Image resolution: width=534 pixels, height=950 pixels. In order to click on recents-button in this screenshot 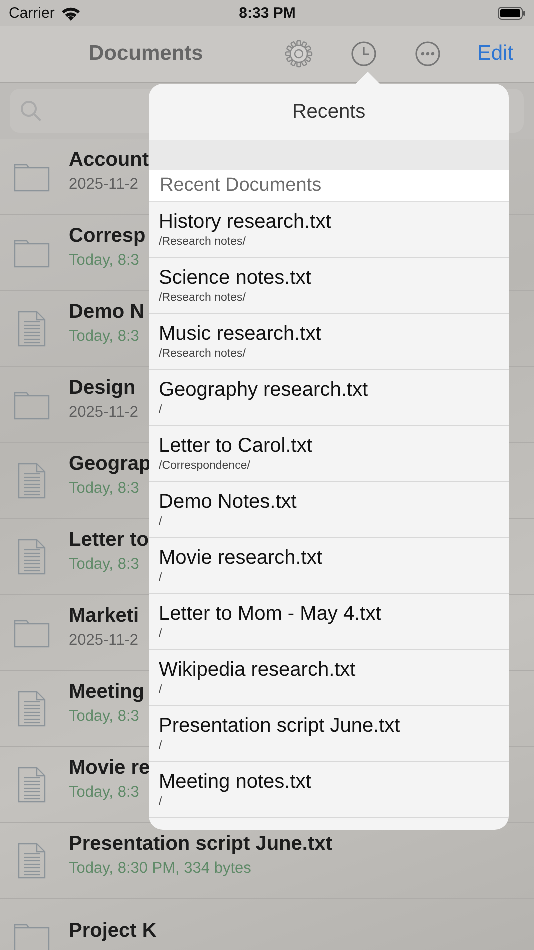, I will do `click(364, 54)`.